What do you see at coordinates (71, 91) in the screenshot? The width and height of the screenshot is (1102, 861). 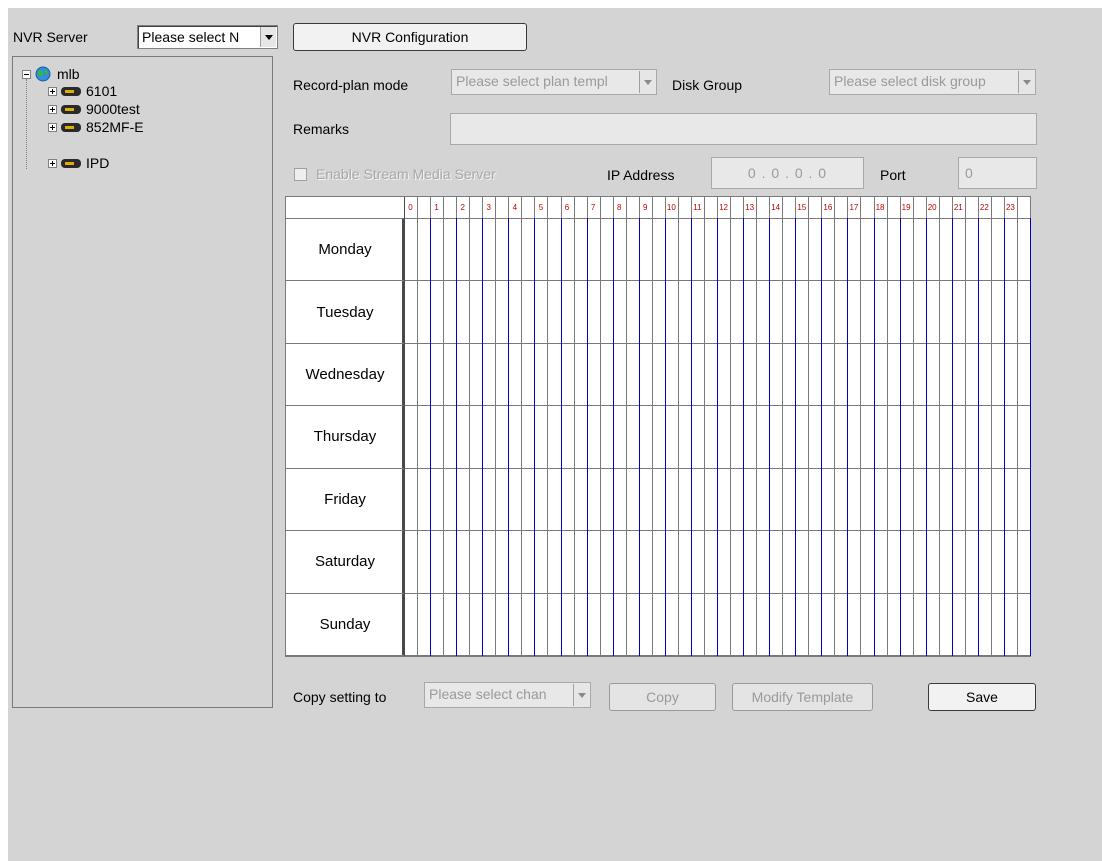 I see `nvr-device-icon` at bounding box center [71, 91].